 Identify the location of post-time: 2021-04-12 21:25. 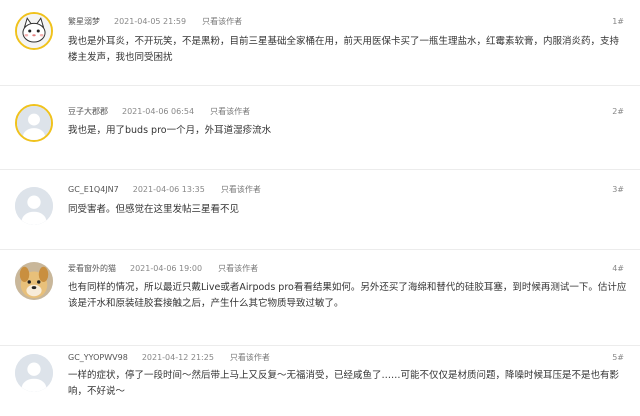
(177, 357).